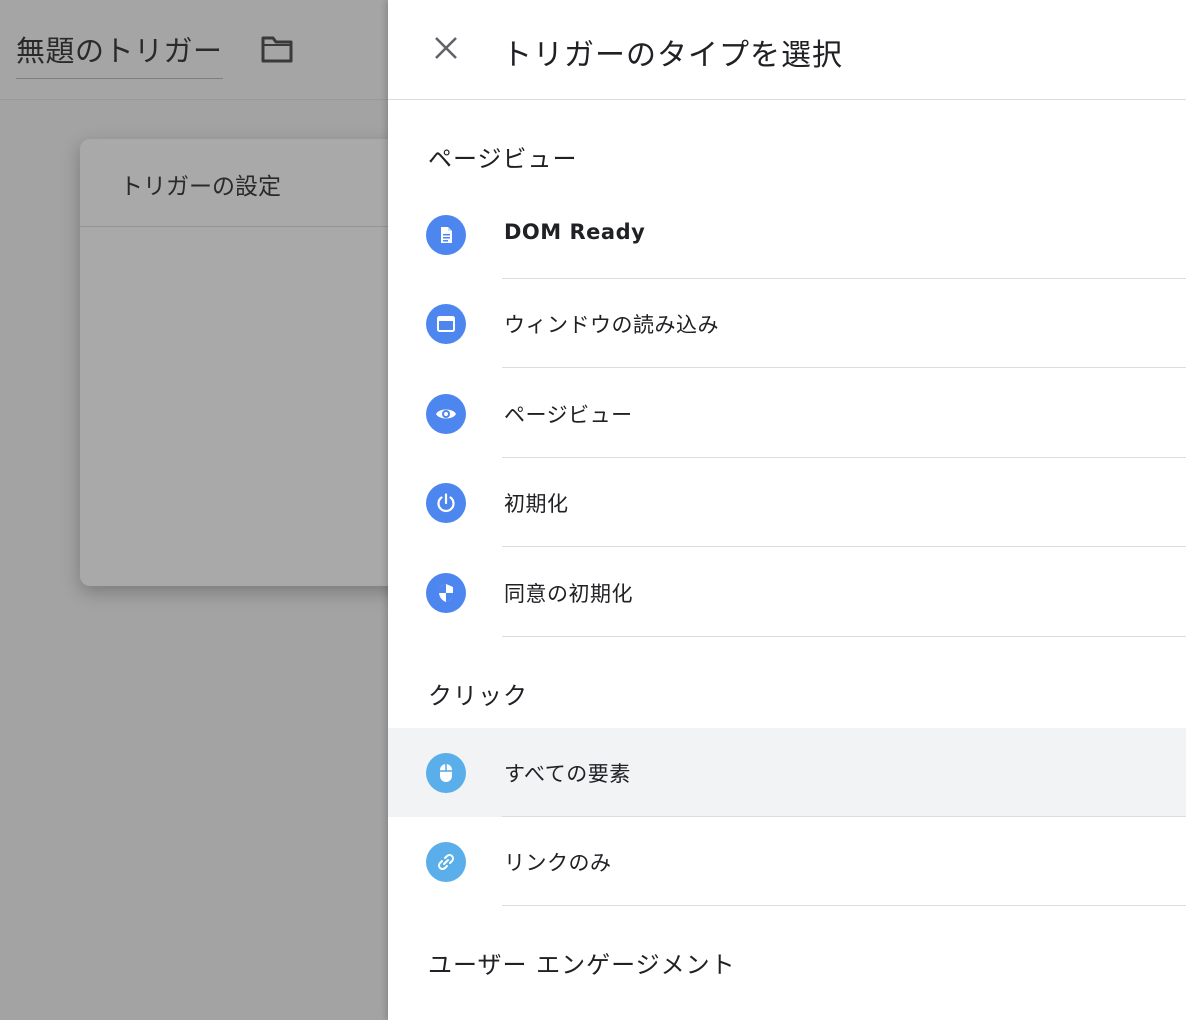 Image resolution: width=1186 pixels, height=1020 pixels. Describe the element at coordinates (787, 861) in the screenshot. I see `trigger-type-just-links: リンクのみ` at that location.